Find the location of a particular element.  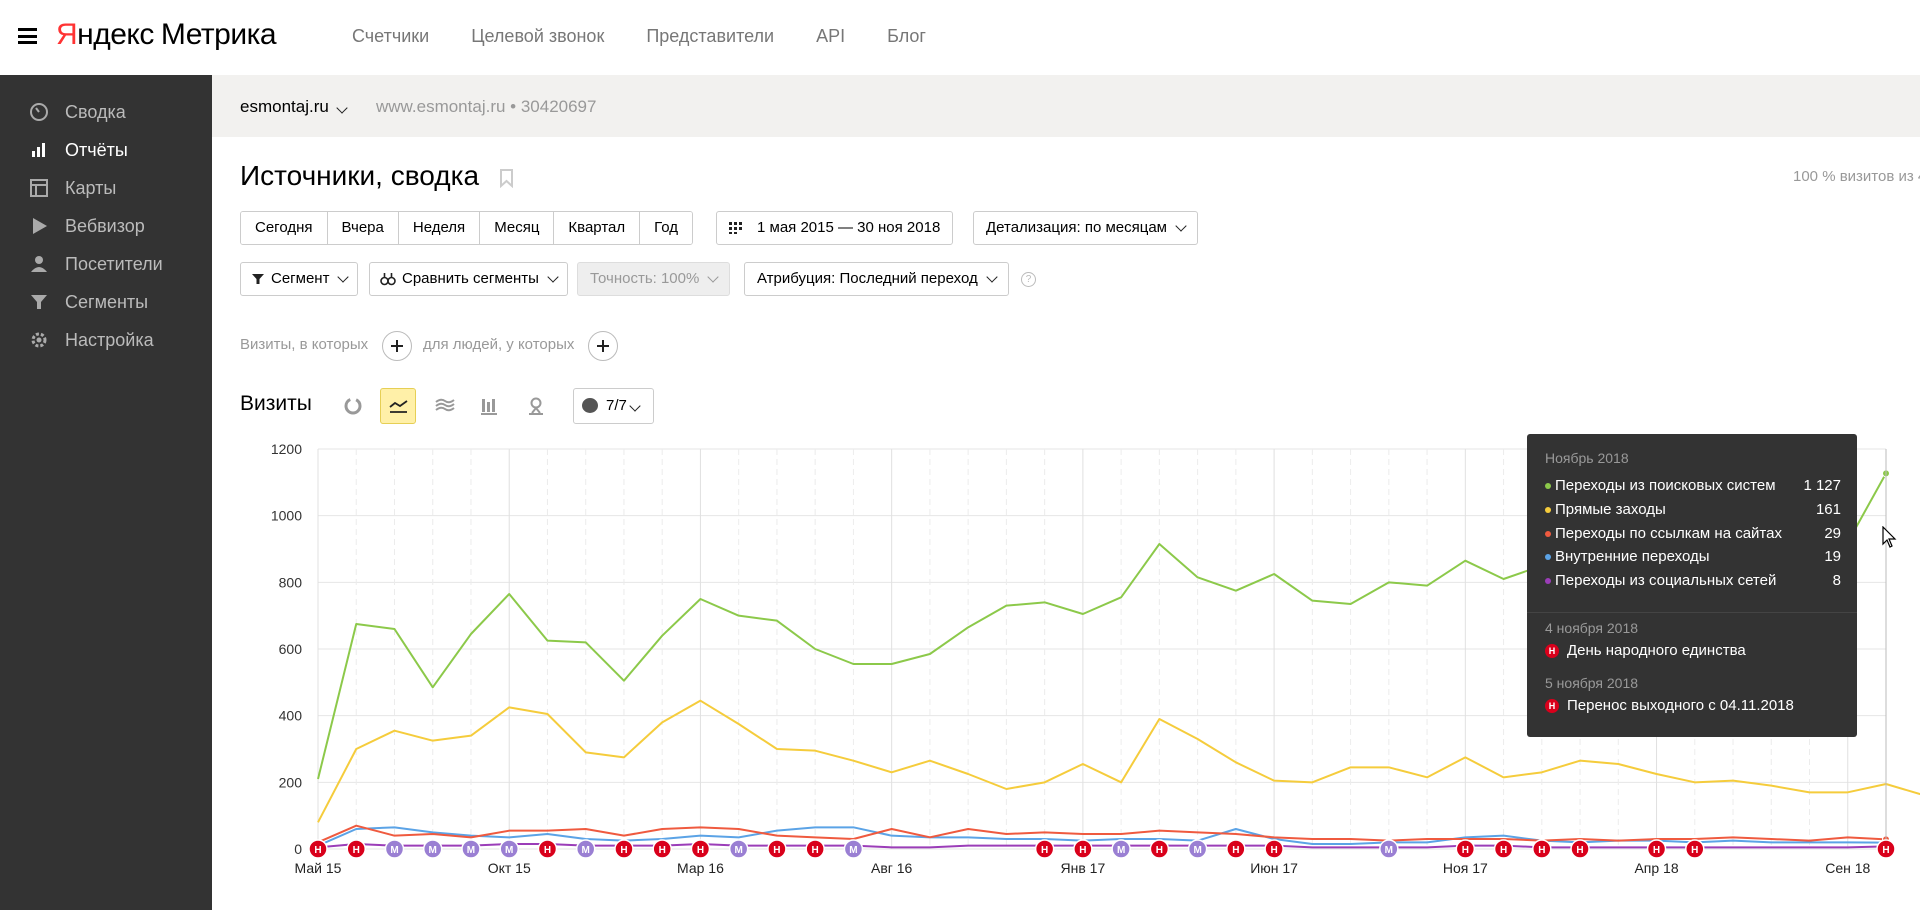

tooltip-event: Н День народного единства is located at coordinates (1645, 650).